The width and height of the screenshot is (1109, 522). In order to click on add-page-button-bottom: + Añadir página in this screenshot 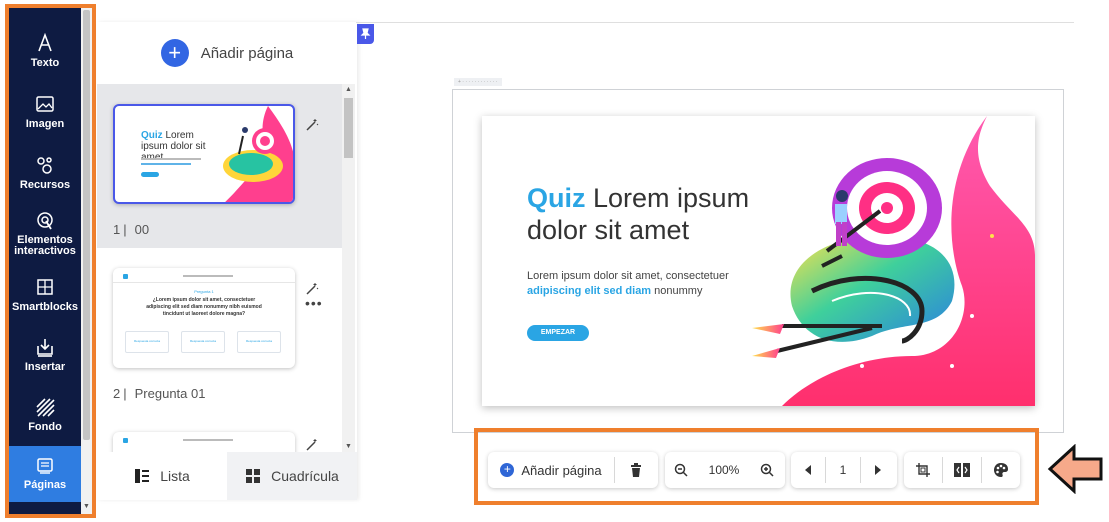, I will do `click(551, 470)`.